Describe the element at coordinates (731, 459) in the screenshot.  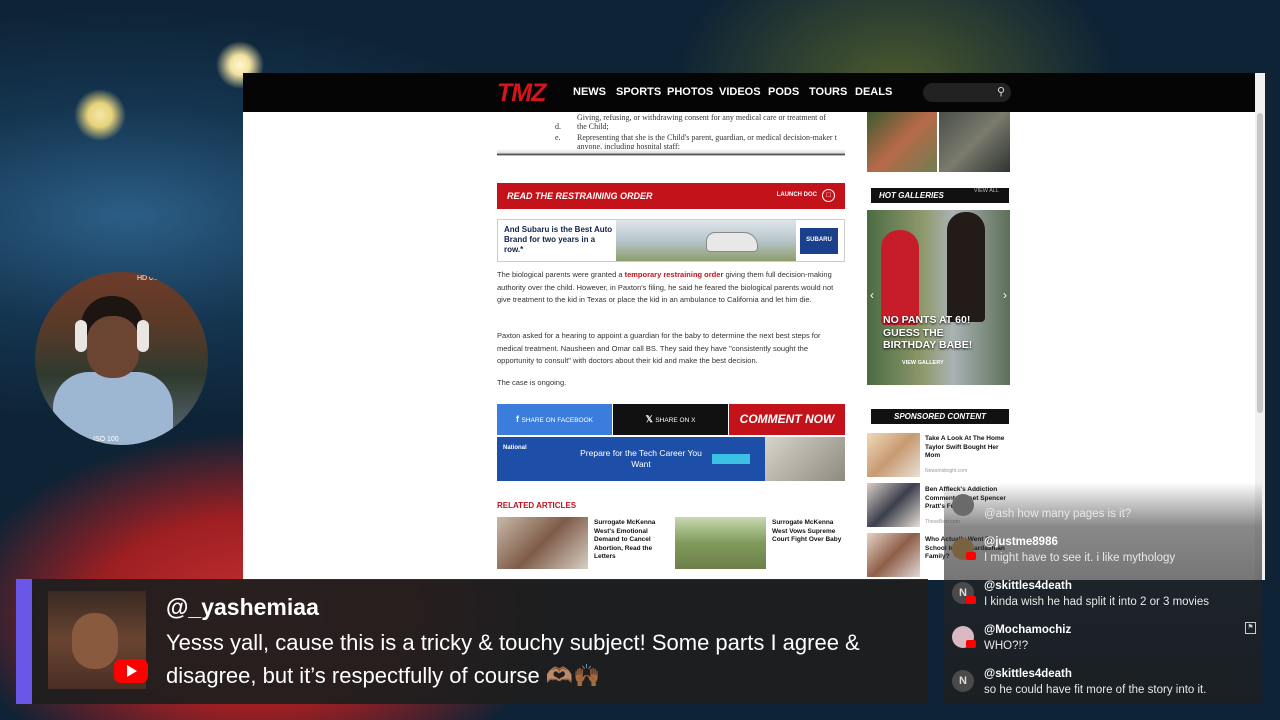
I see `ad-cta-button` at that location.